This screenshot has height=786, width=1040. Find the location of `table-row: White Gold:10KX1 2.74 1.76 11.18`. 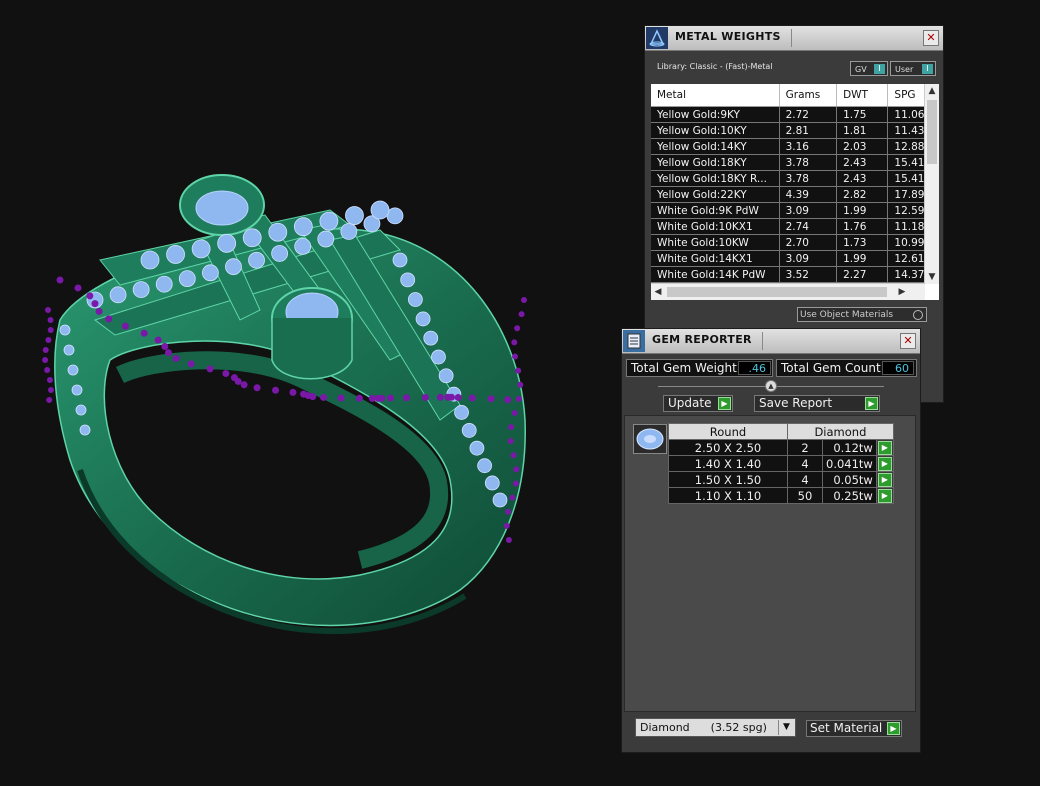

table-row: White Gold:10KX1 2.74 1.76 11.18 is located at coordinates (795, 226).